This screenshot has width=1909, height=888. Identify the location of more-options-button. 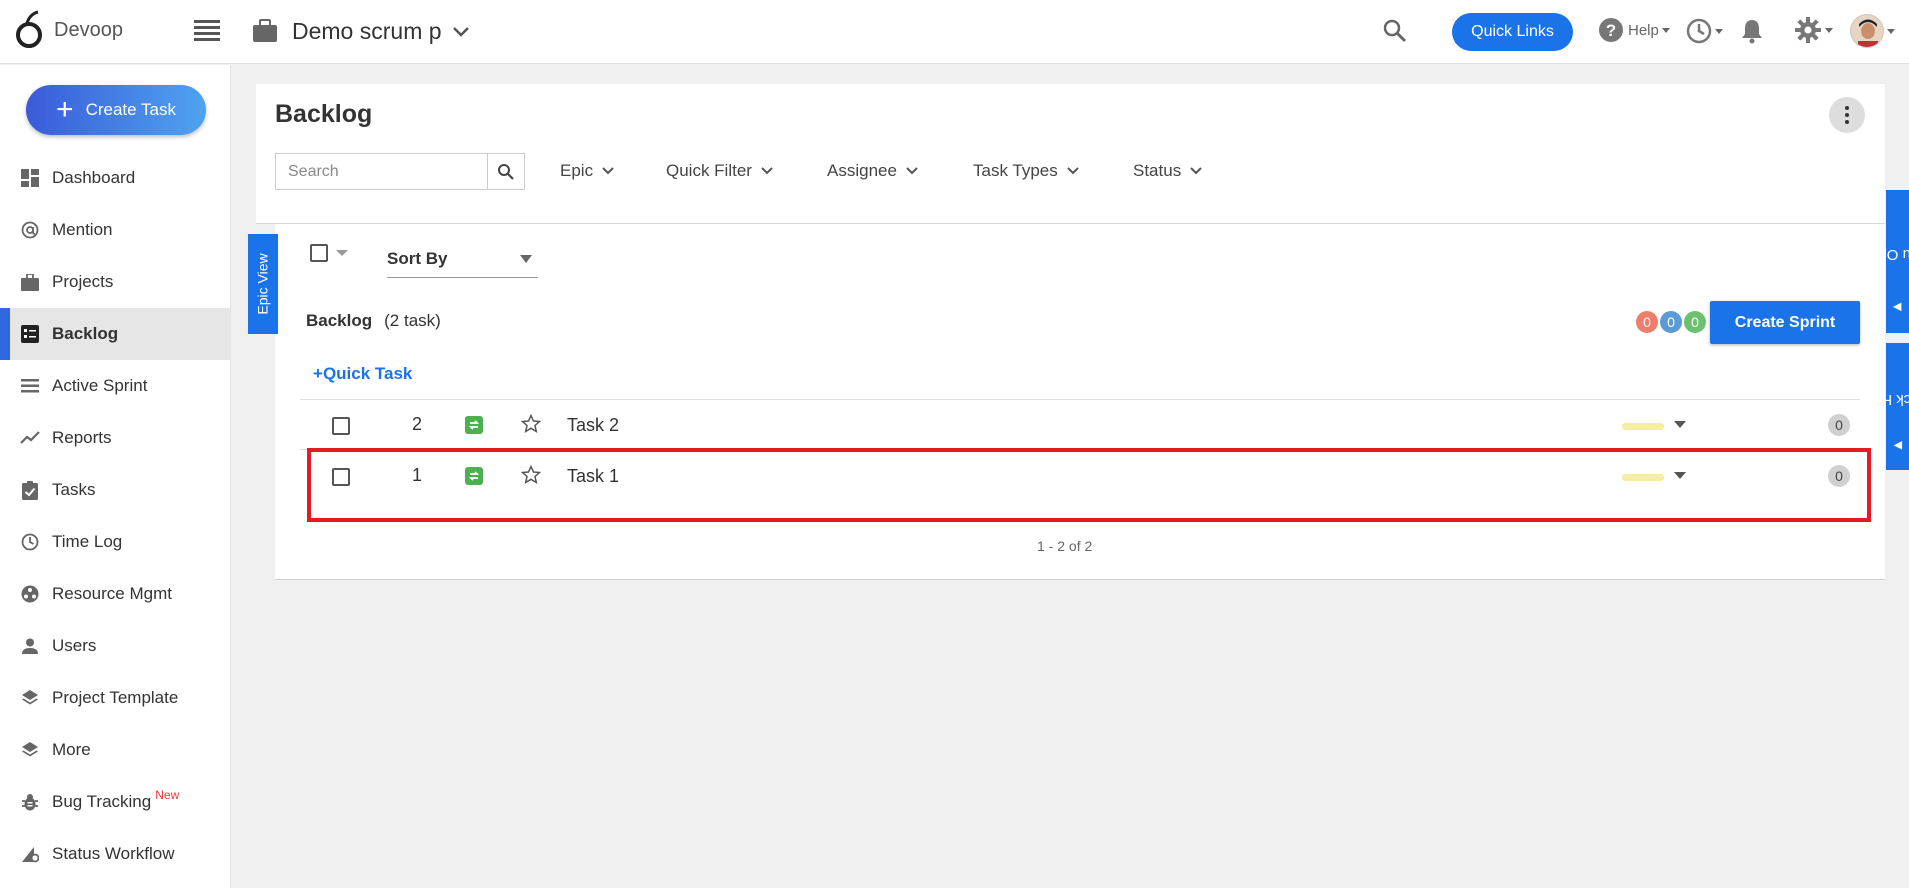
(1847, 115).